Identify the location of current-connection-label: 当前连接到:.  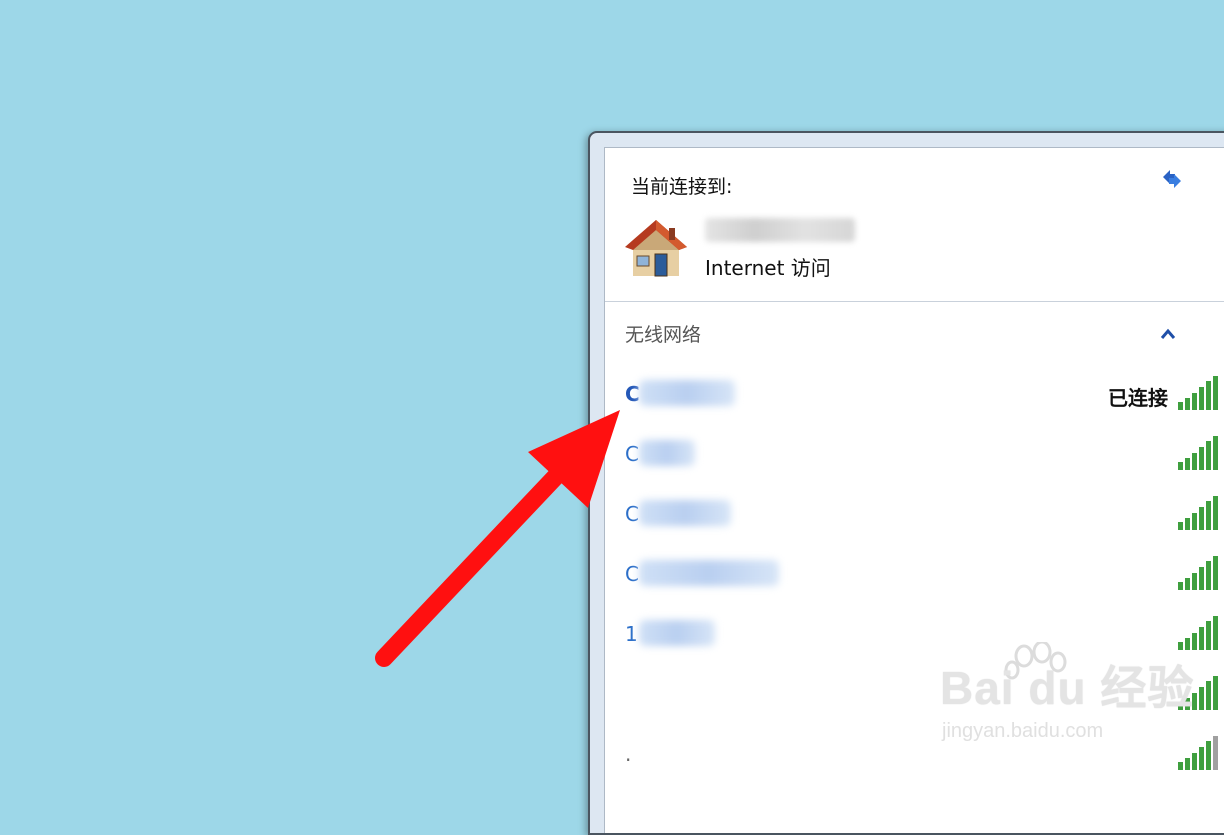
(682, 187).